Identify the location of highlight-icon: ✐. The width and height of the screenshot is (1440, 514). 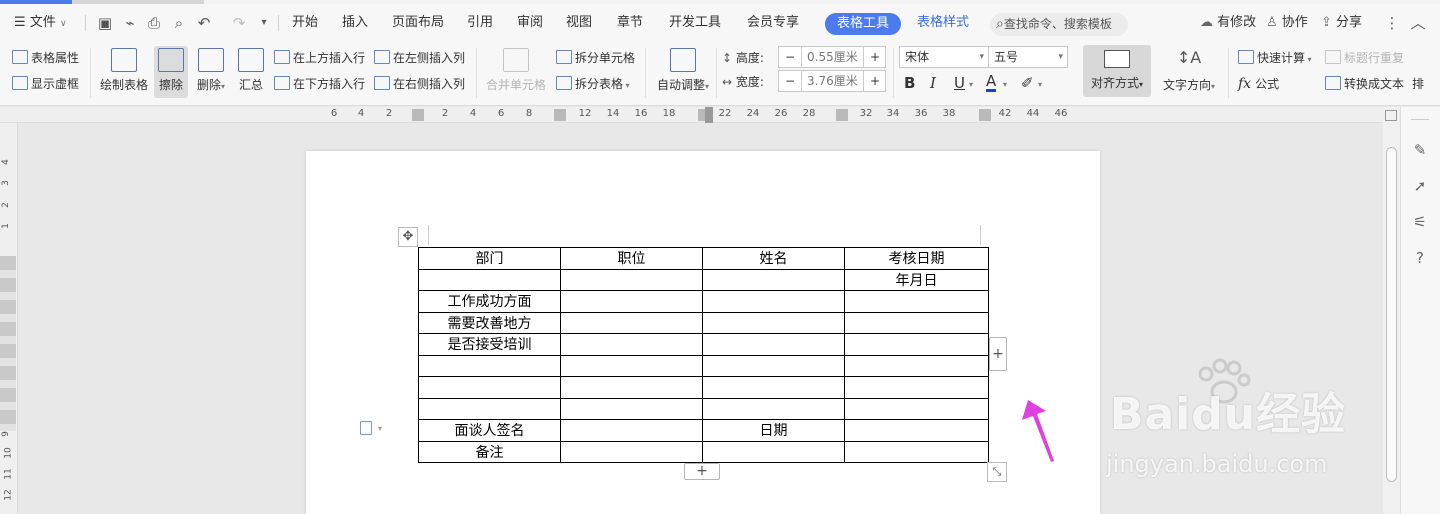
(1027, 83).